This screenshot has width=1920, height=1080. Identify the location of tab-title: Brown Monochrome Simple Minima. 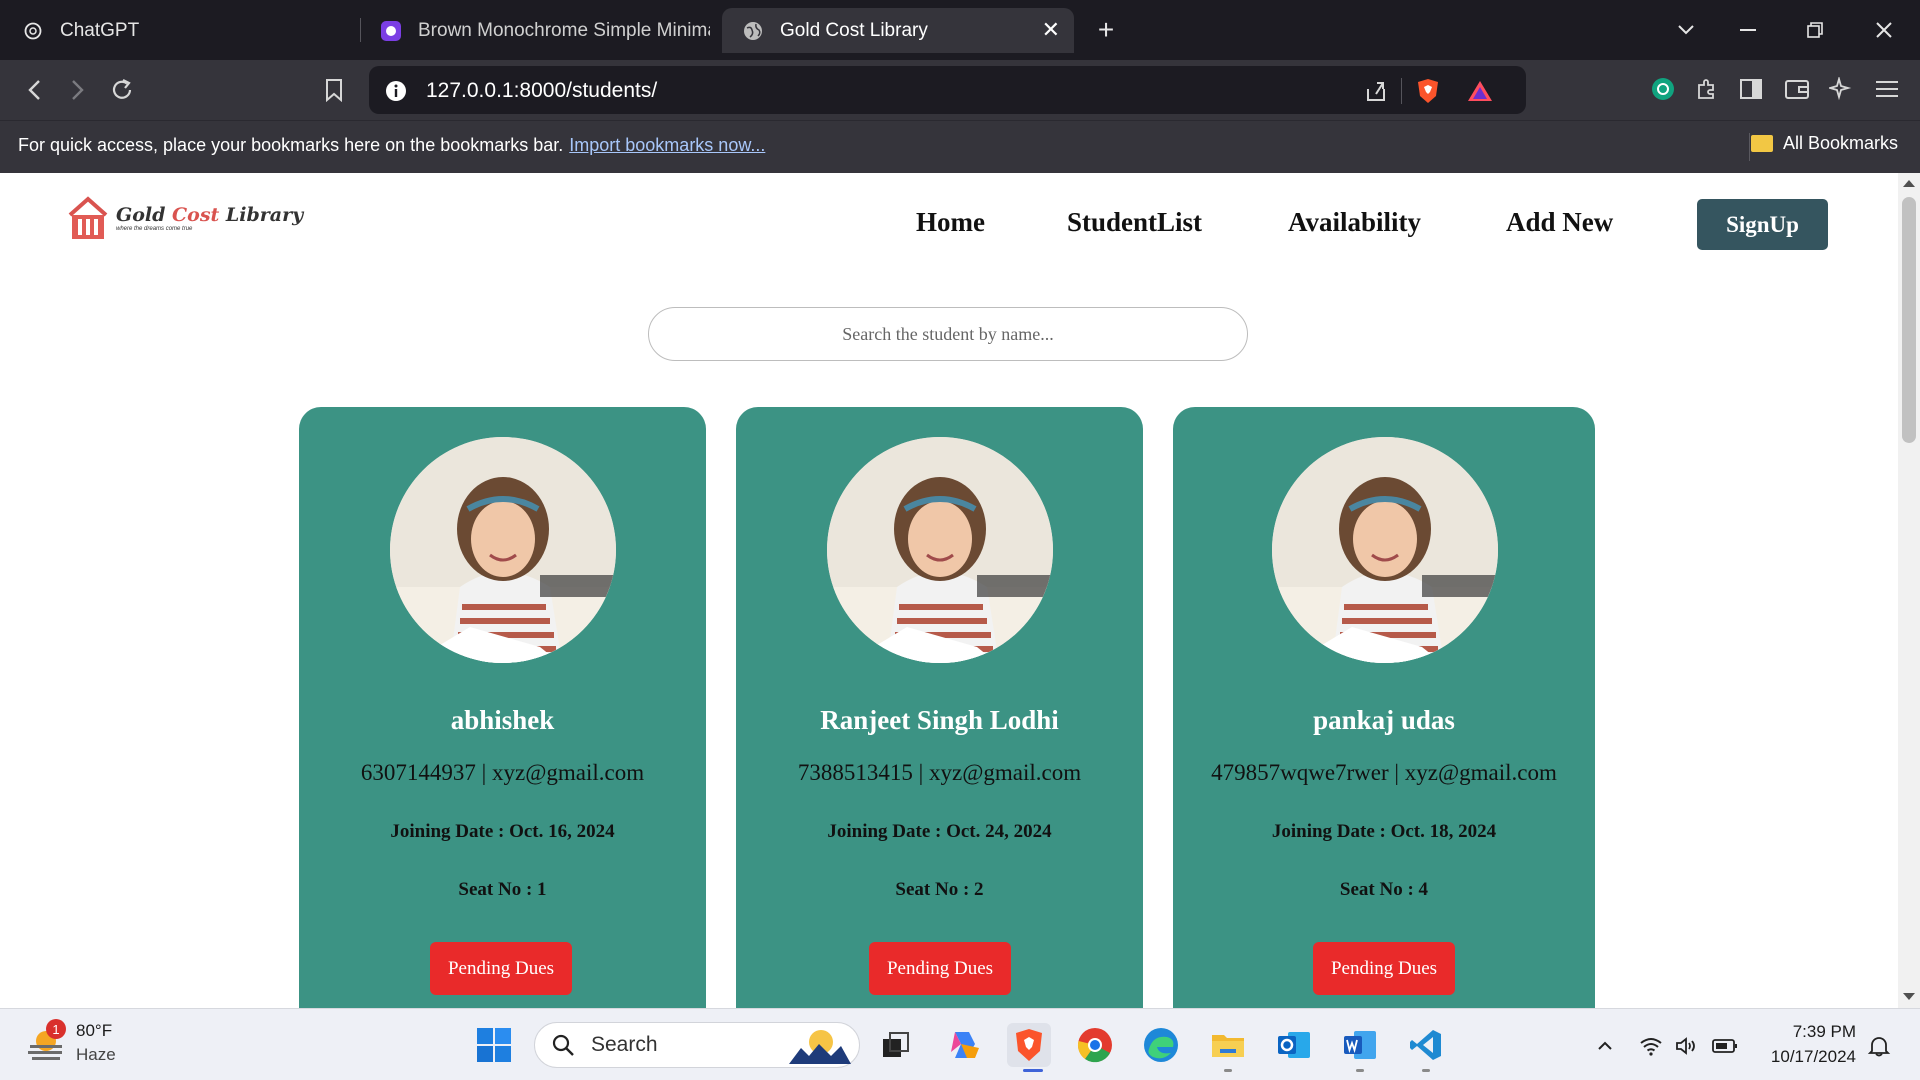
(564, 30).